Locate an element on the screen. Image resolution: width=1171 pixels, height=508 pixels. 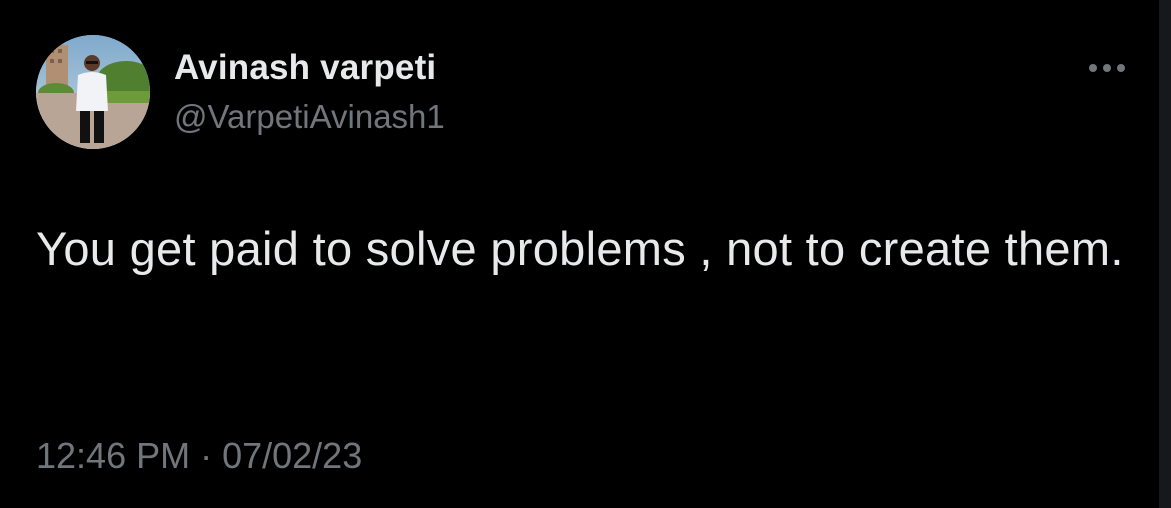
author-avatar is located at coordinates (93, 92).